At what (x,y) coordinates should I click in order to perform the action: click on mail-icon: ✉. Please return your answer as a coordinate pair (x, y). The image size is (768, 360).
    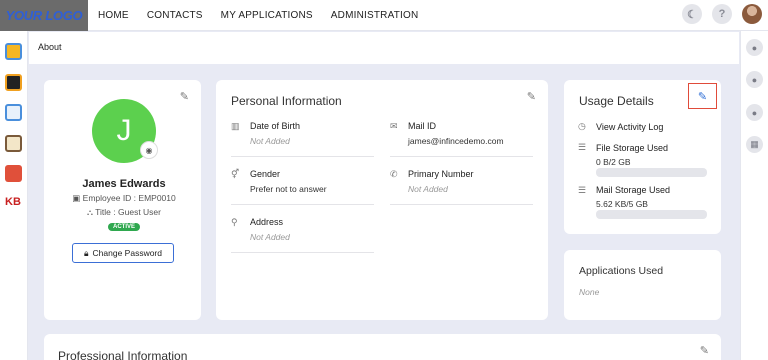
    Looking at the image, I should click on (394, 126).